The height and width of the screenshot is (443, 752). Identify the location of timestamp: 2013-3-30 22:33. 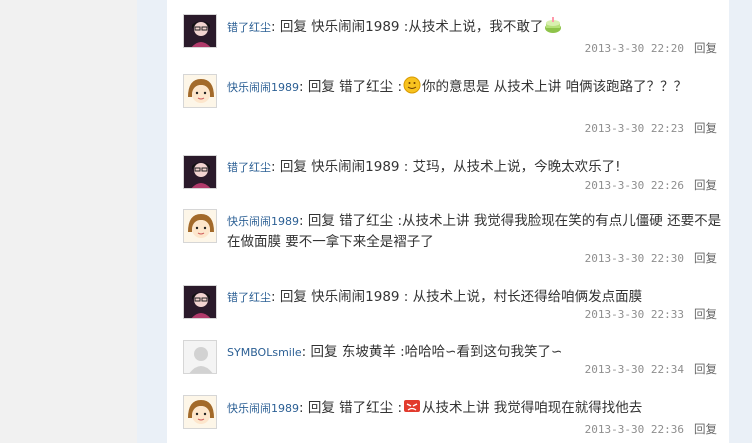
(634, 314).